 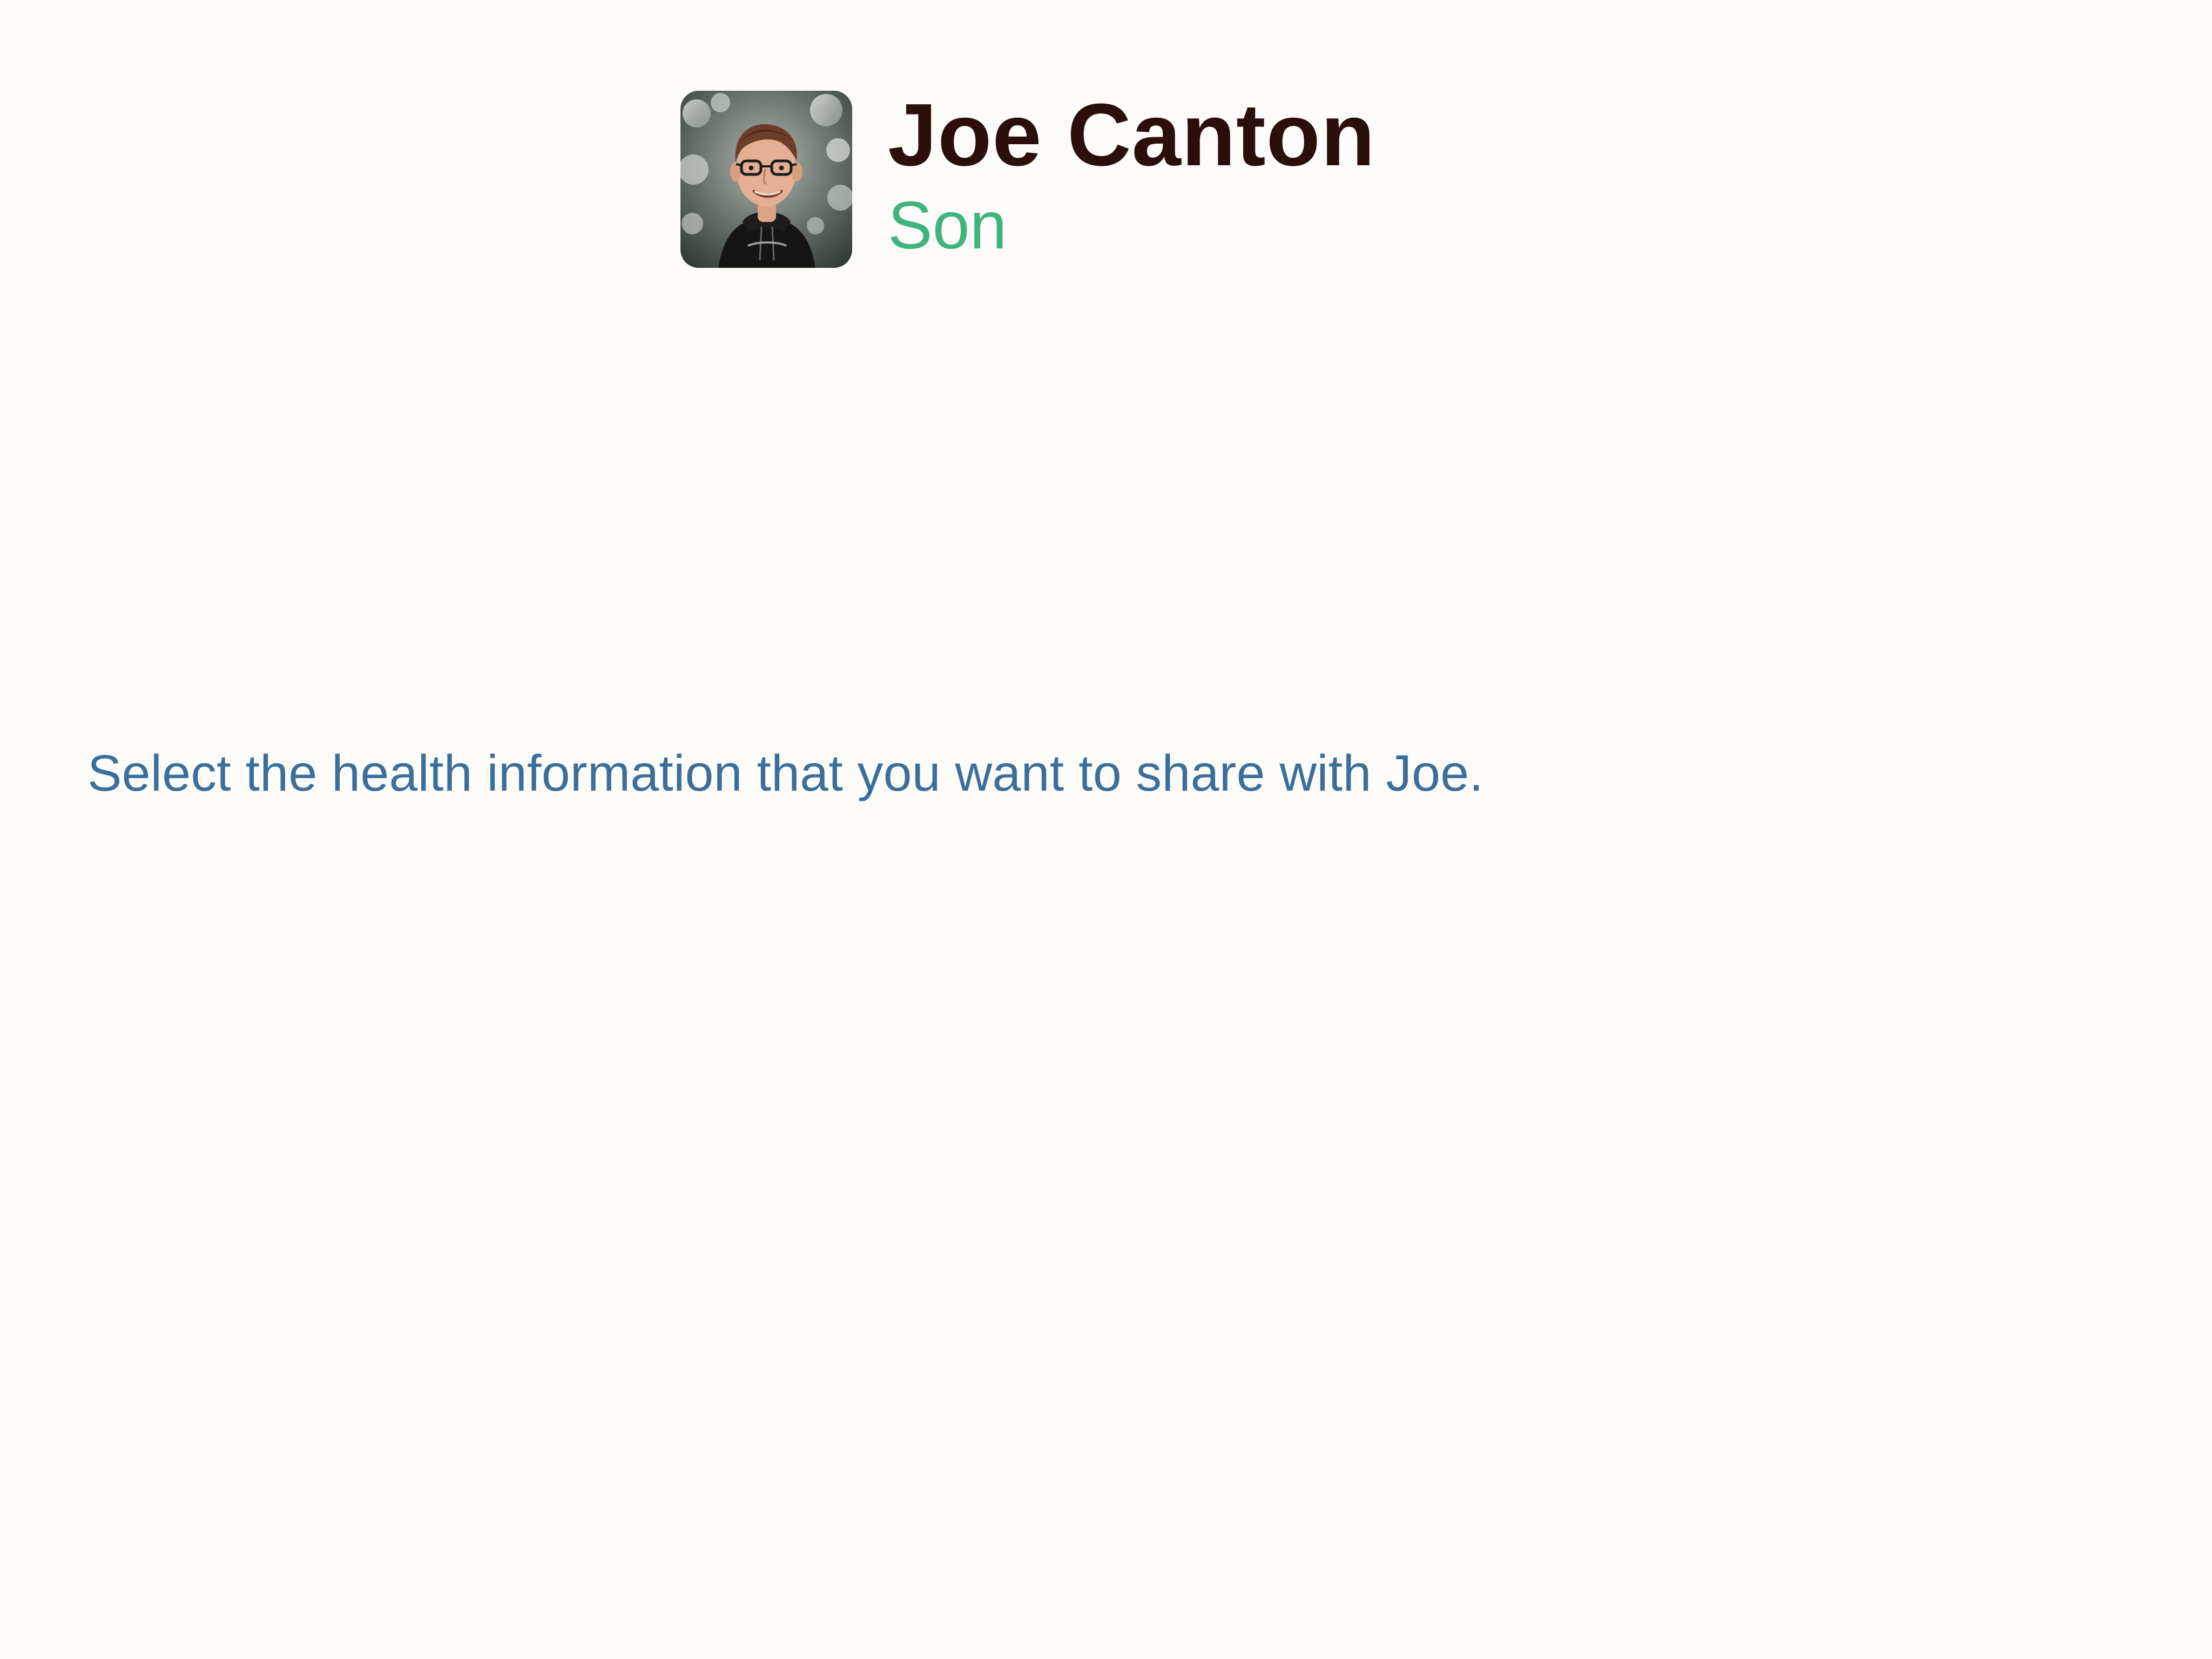 I want to click on profile-name: Joe Canton, so click(x=1131, y=134).